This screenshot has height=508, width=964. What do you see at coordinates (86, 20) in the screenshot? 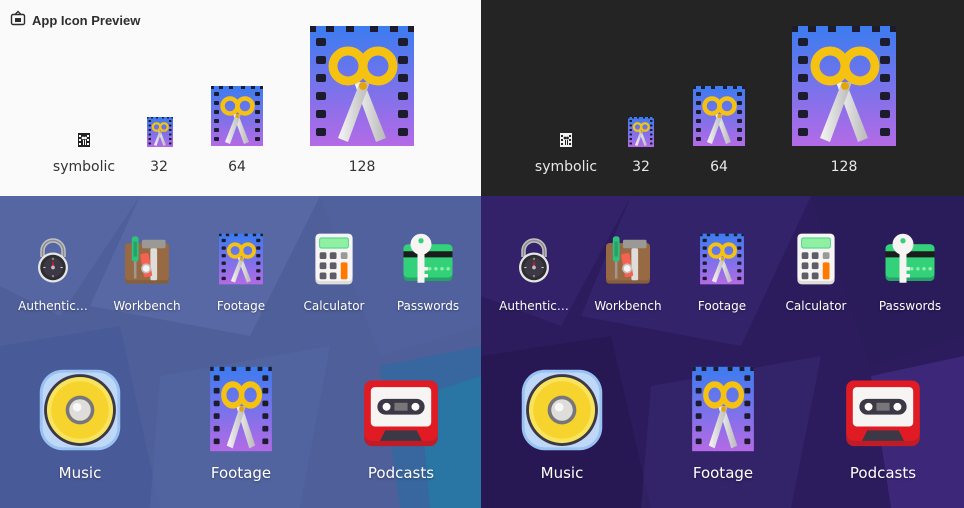
I see `window-title: App Icon Preview` at bounding box center [86, 20].